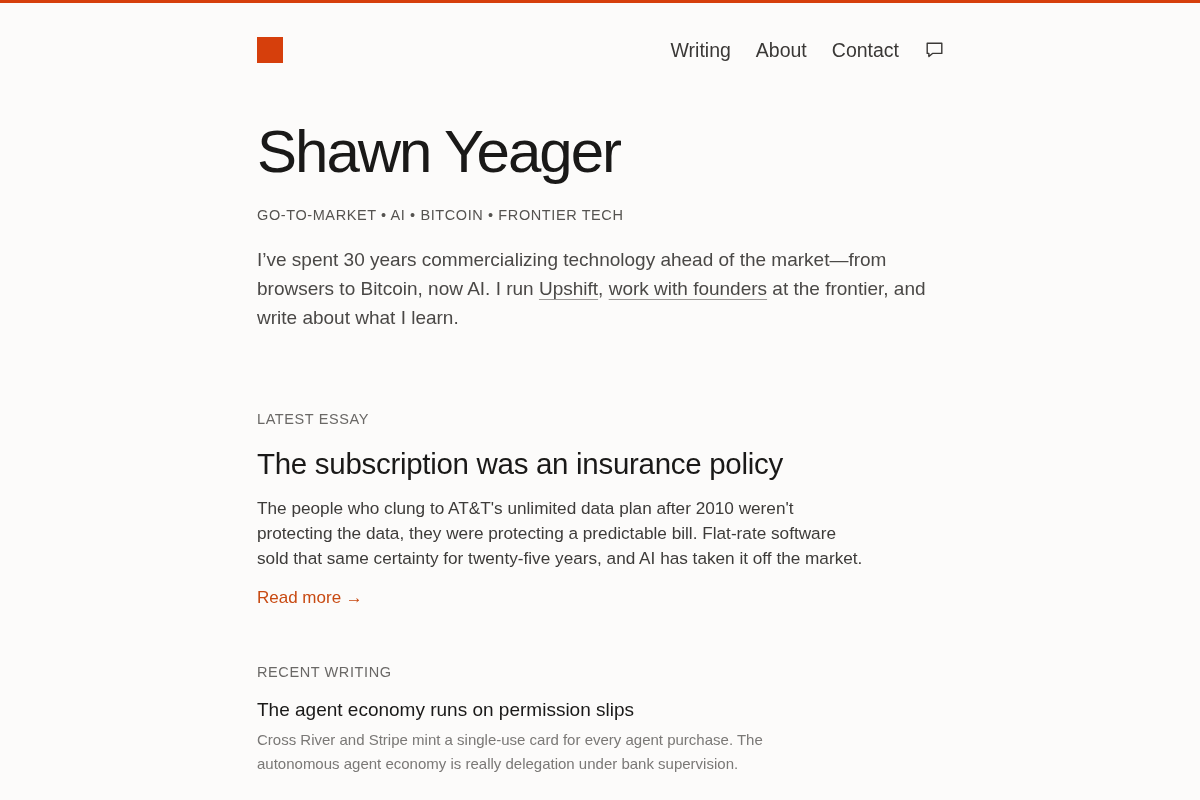  What do you see at coordinates (560, 533) in the screenshot?
I see `essay-summary: The people who clung to AT&T's unlimited data plan after 2010 weren't protecting the data, they were protecting a predictable bill. Flat-rate software sold that same certainty for twenty-five years, and AI has taken it off the market.` at bounding box center [560, 533].